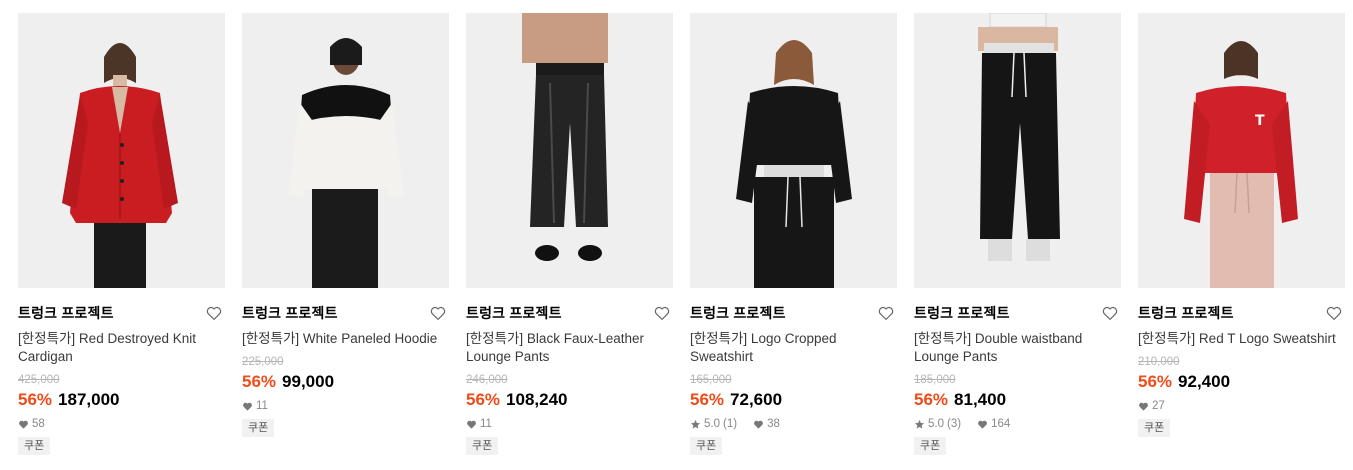 This screenshot has width=1353, height=470. Describe the element at coordinates (1260, 121) in the screenshot. I see `svg-text: T` at that location.